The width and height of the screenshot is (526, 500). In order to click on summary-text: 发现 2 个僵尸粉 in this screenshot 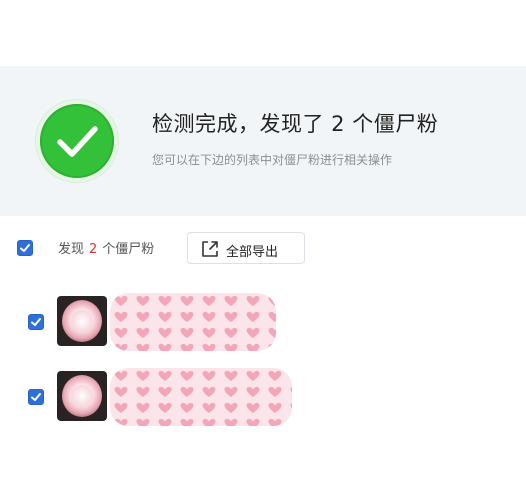, I will do `click(106, 247)`.